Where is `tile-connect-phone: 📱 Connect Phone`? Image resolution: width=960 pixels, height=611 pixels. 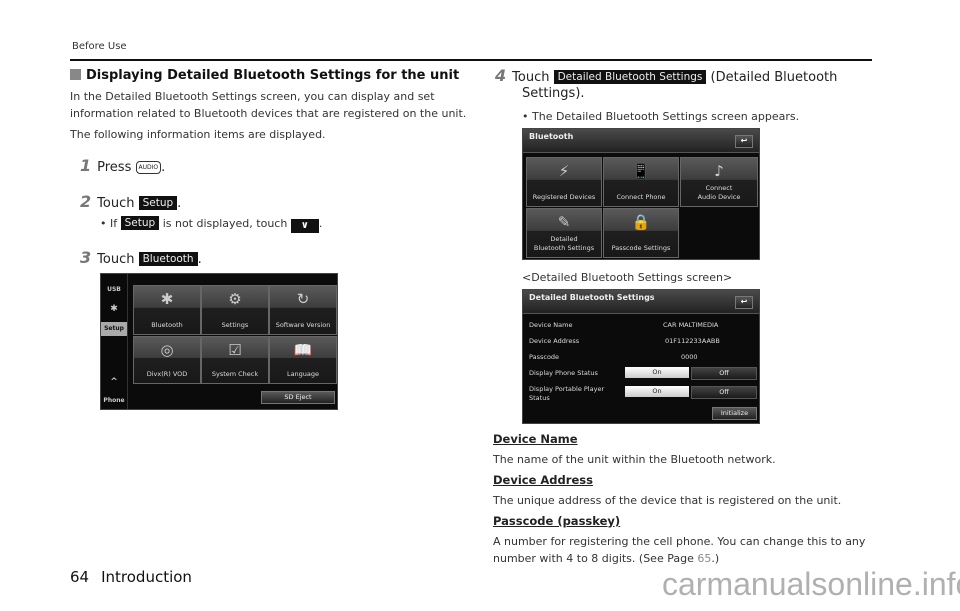 tile-connect-phone: 📱 Connect Phone is located at coordinates (641, 182).